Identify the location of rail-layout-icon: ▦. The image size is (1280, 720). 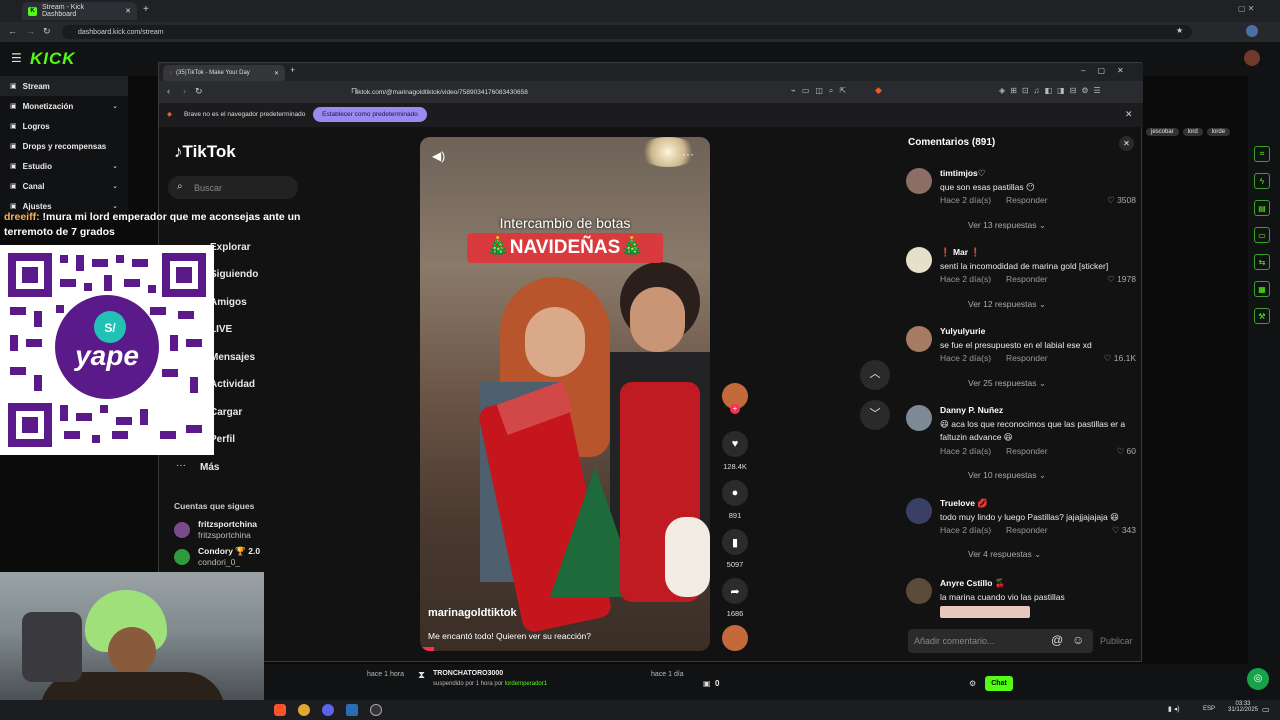
(1262, 289).